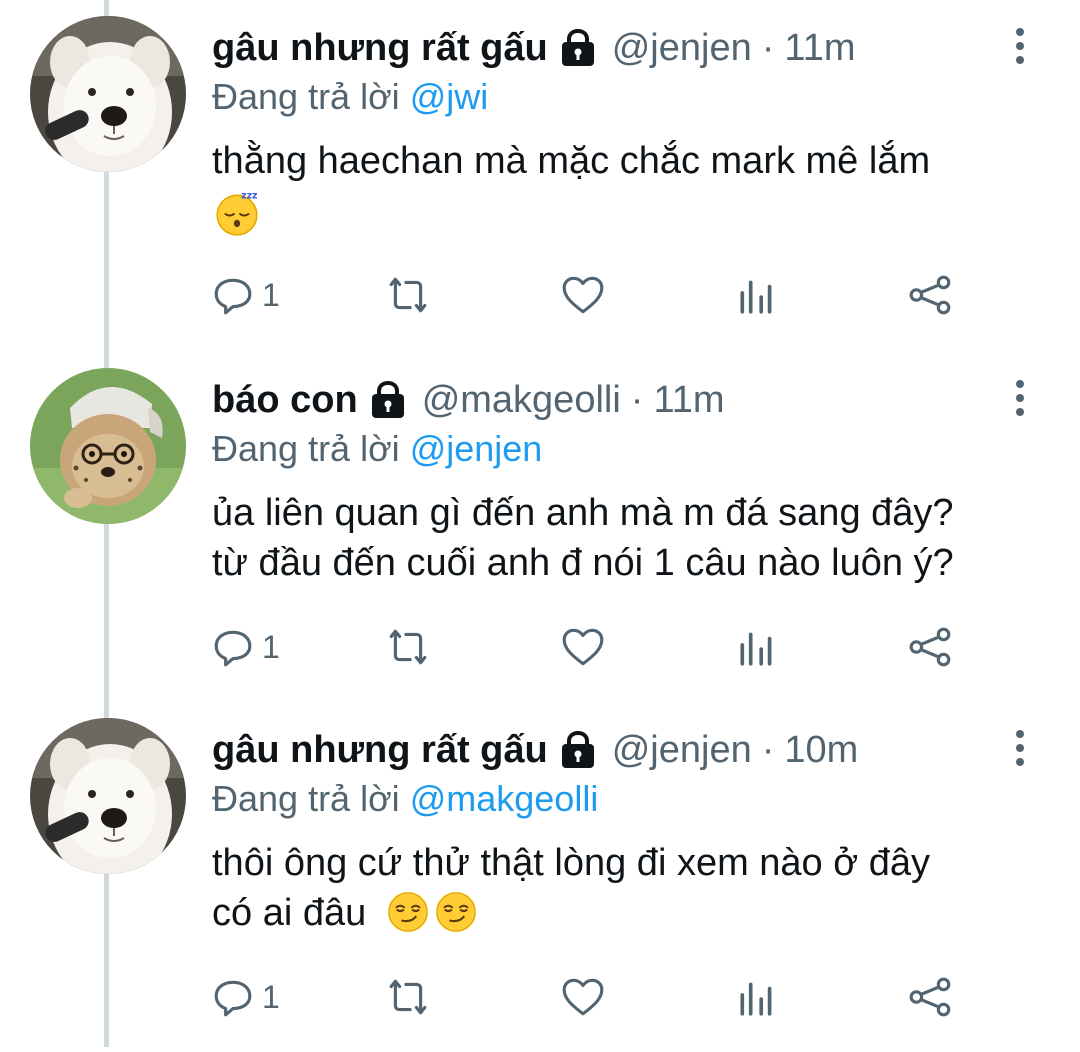 Image resolution: width=1080 pixels, height=1052 pixels. What do you see at coordinates (449, 96) in the screenshot?
I see `replying-to-mention: @jwi` at bounding box center [449, 96].